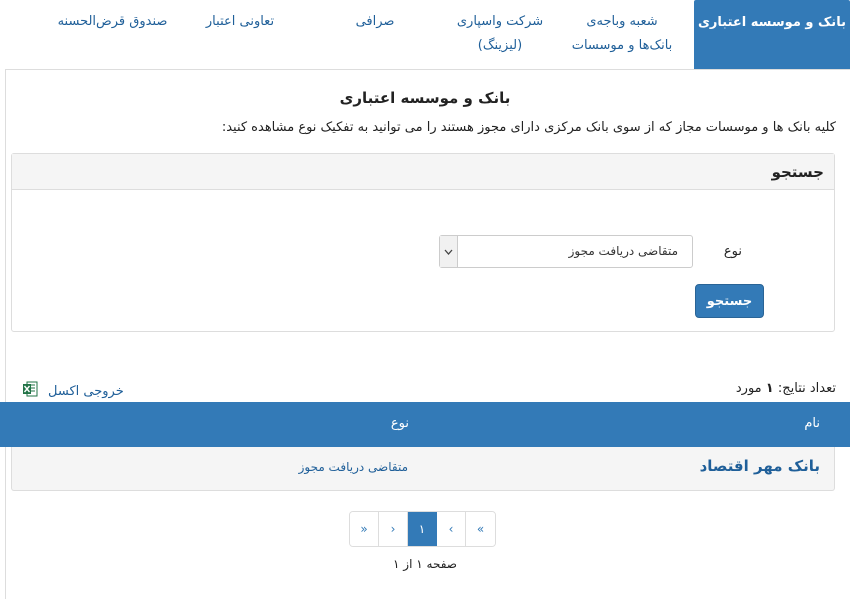 The height and width of the screenshot is (599, 850). Describe the element at coordinates (623, 251) in the screenshot. I see `type-select-value: متقاضی دریافت مجوز` at that location.